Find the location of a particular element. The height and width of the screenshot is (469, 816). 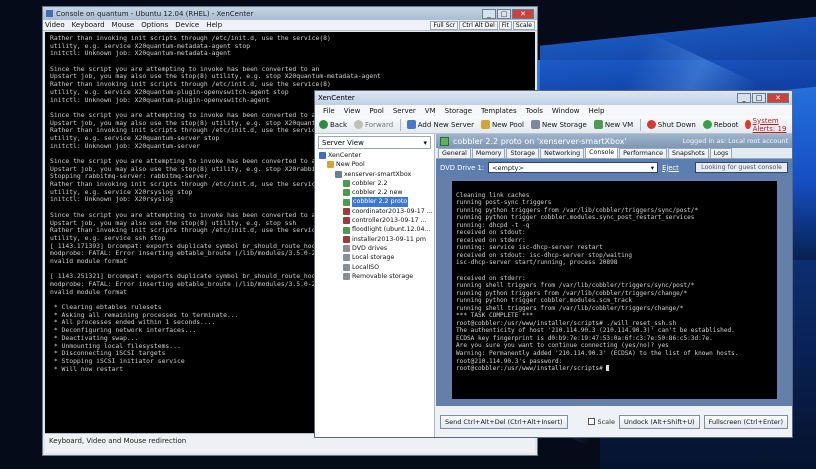

xc-maximize-button: □ is located at coordinates (759, 98).